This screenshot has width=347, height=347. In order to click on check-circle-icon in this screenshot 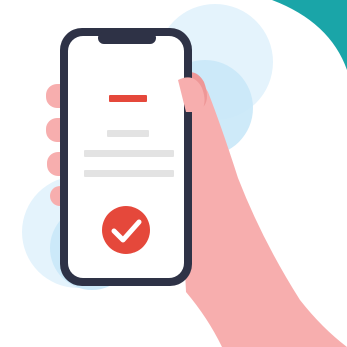, I will do `click(126, 230)`.